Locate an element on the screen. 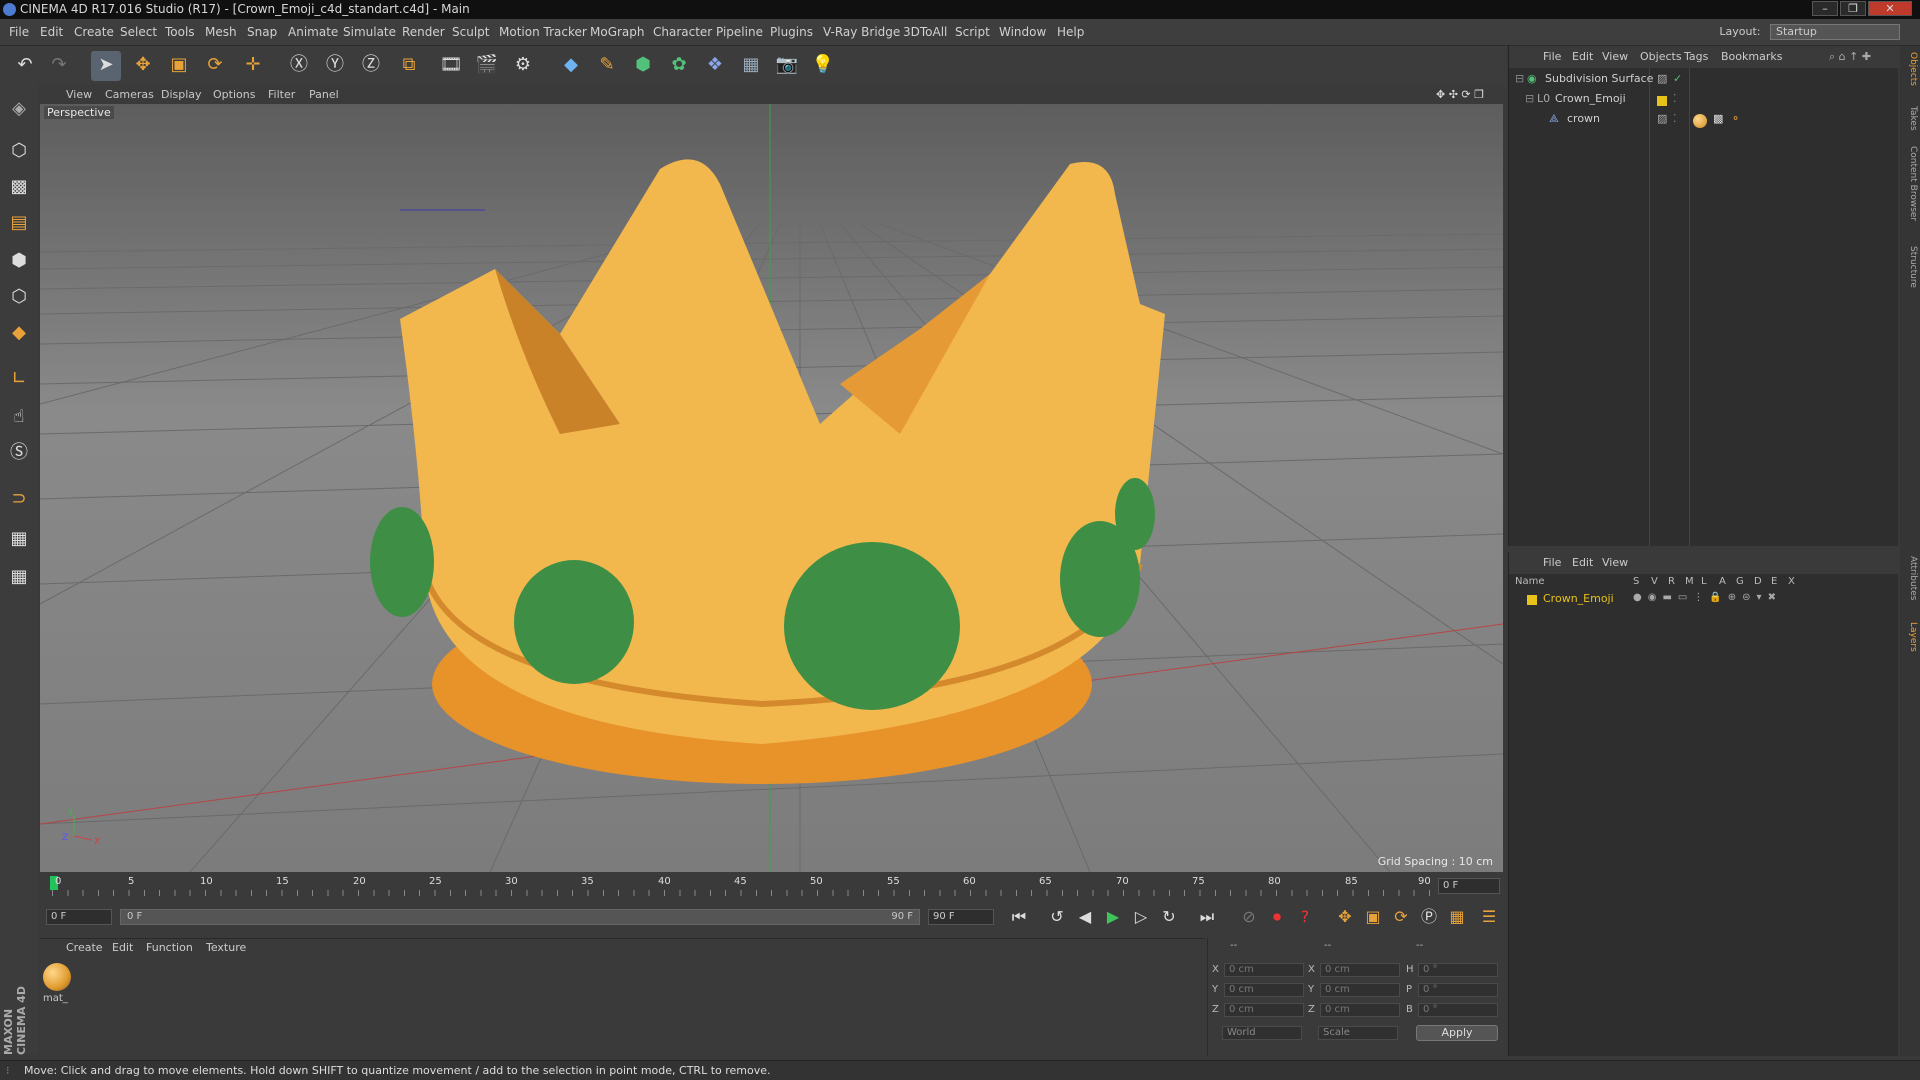 This screenshot has height=1080, width=1920. x-axis-lock-icon: Ⓧ is located at coordinates (299, 66).